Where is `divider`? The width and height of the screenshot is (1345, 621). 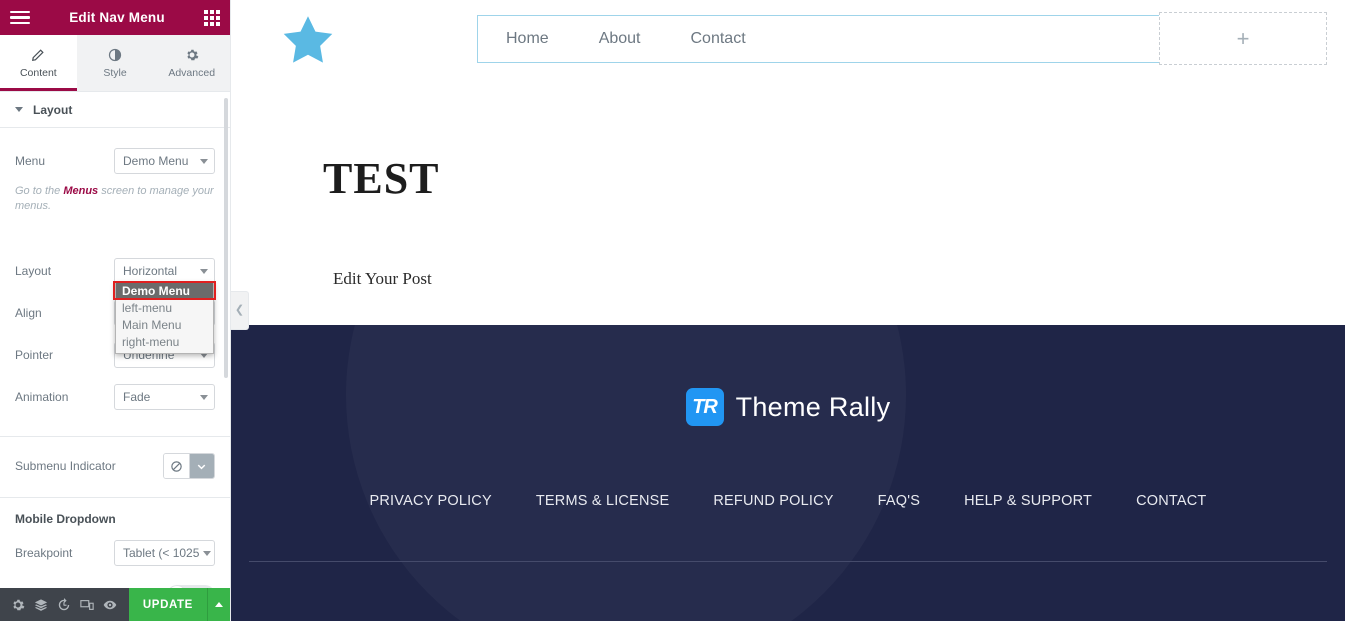 divider is located at coordinates (115, 436).